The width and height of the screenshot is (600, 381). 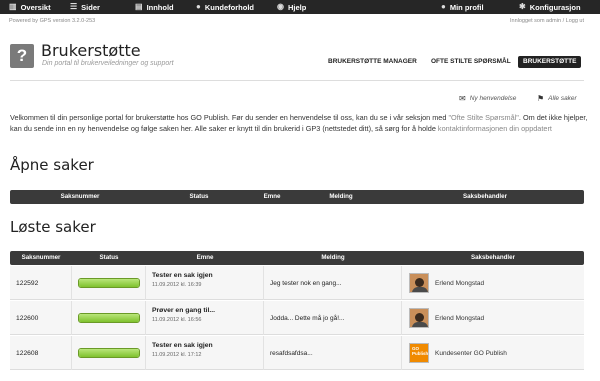 What do you see at coordinates (471, 353) in the screenshot?
I see `handler-name: Kundesenter GO Publish` at bounding box center [471, 353].